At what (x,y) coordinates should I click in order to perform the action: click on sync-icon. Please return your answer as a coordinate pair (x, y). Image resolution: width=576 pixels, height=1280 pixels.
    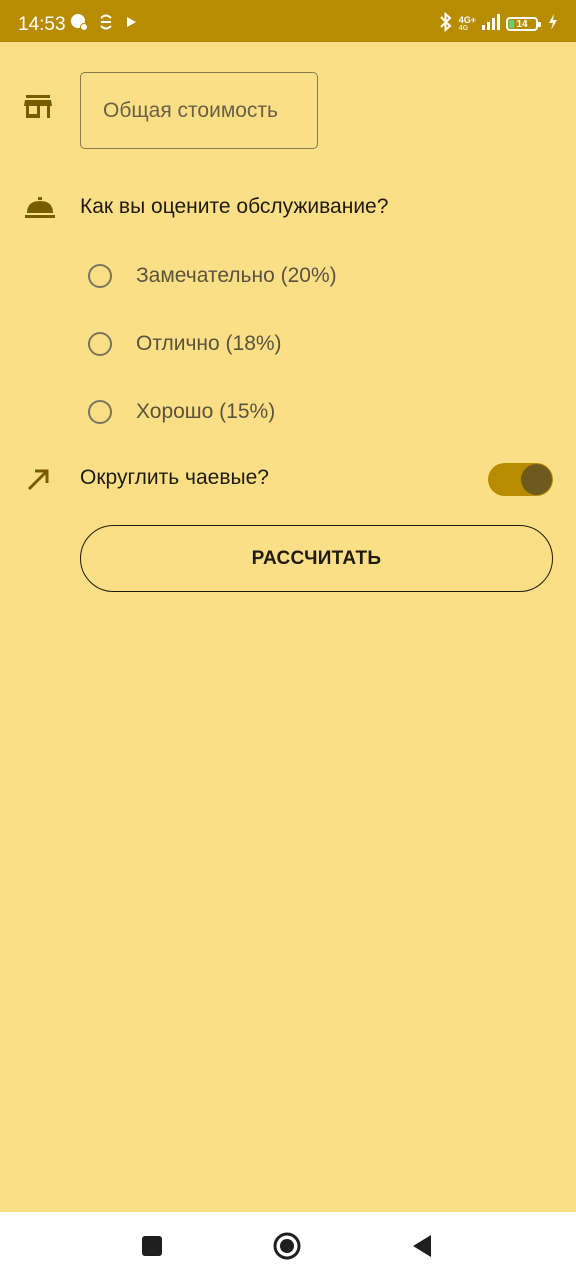
    Looking at the image, I should click on (106, 24).